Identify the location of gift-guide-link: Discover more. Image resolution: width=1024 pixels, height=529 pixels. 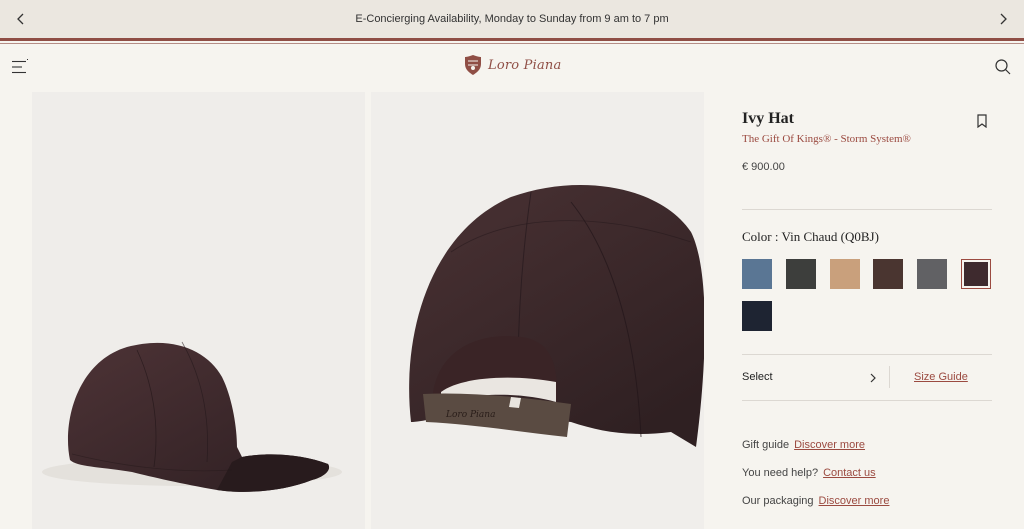
(829, 445).